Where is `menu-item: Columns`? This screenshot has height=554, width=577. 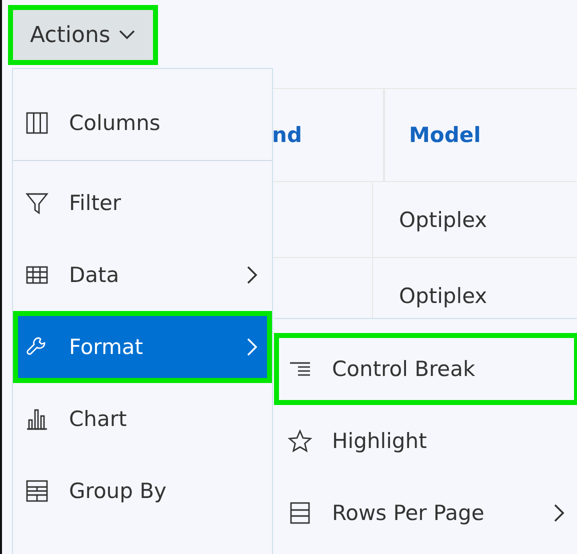 menu-item: Columns is located at coordinates (142, 123).